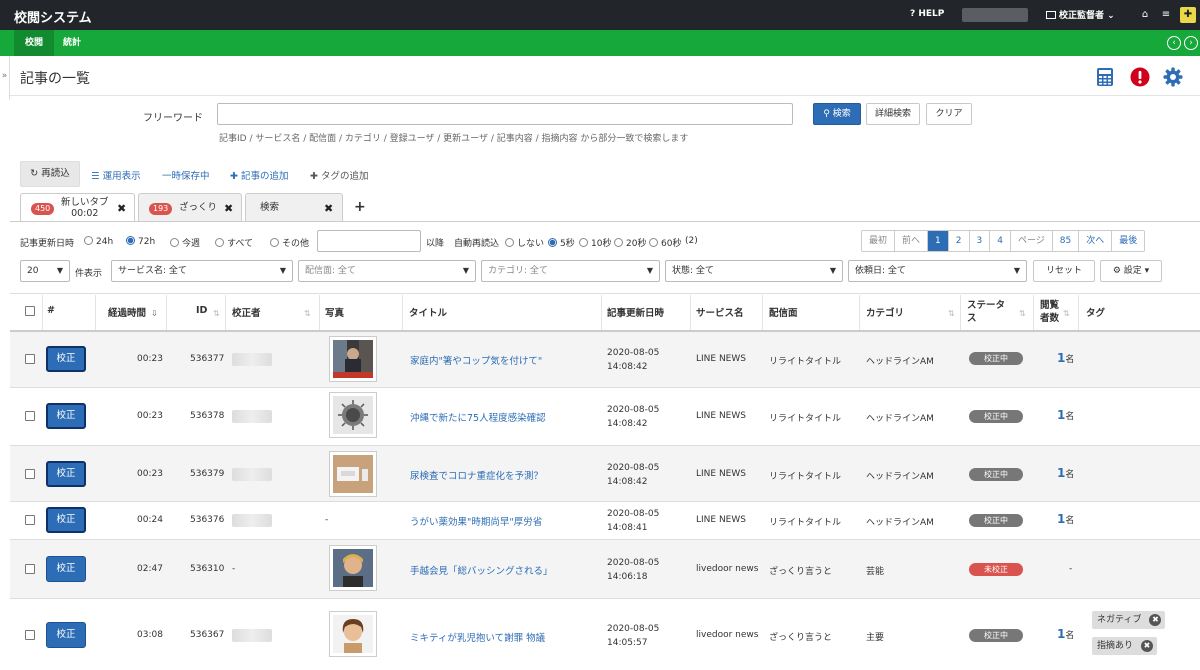 The width and height of the screenshot is (1200, 670). What do you see at coordinates (481, 570) in the screenshot?
I see `article-title-link: 手越会見「総バッシングされる」` at bounding box center [481, 570].